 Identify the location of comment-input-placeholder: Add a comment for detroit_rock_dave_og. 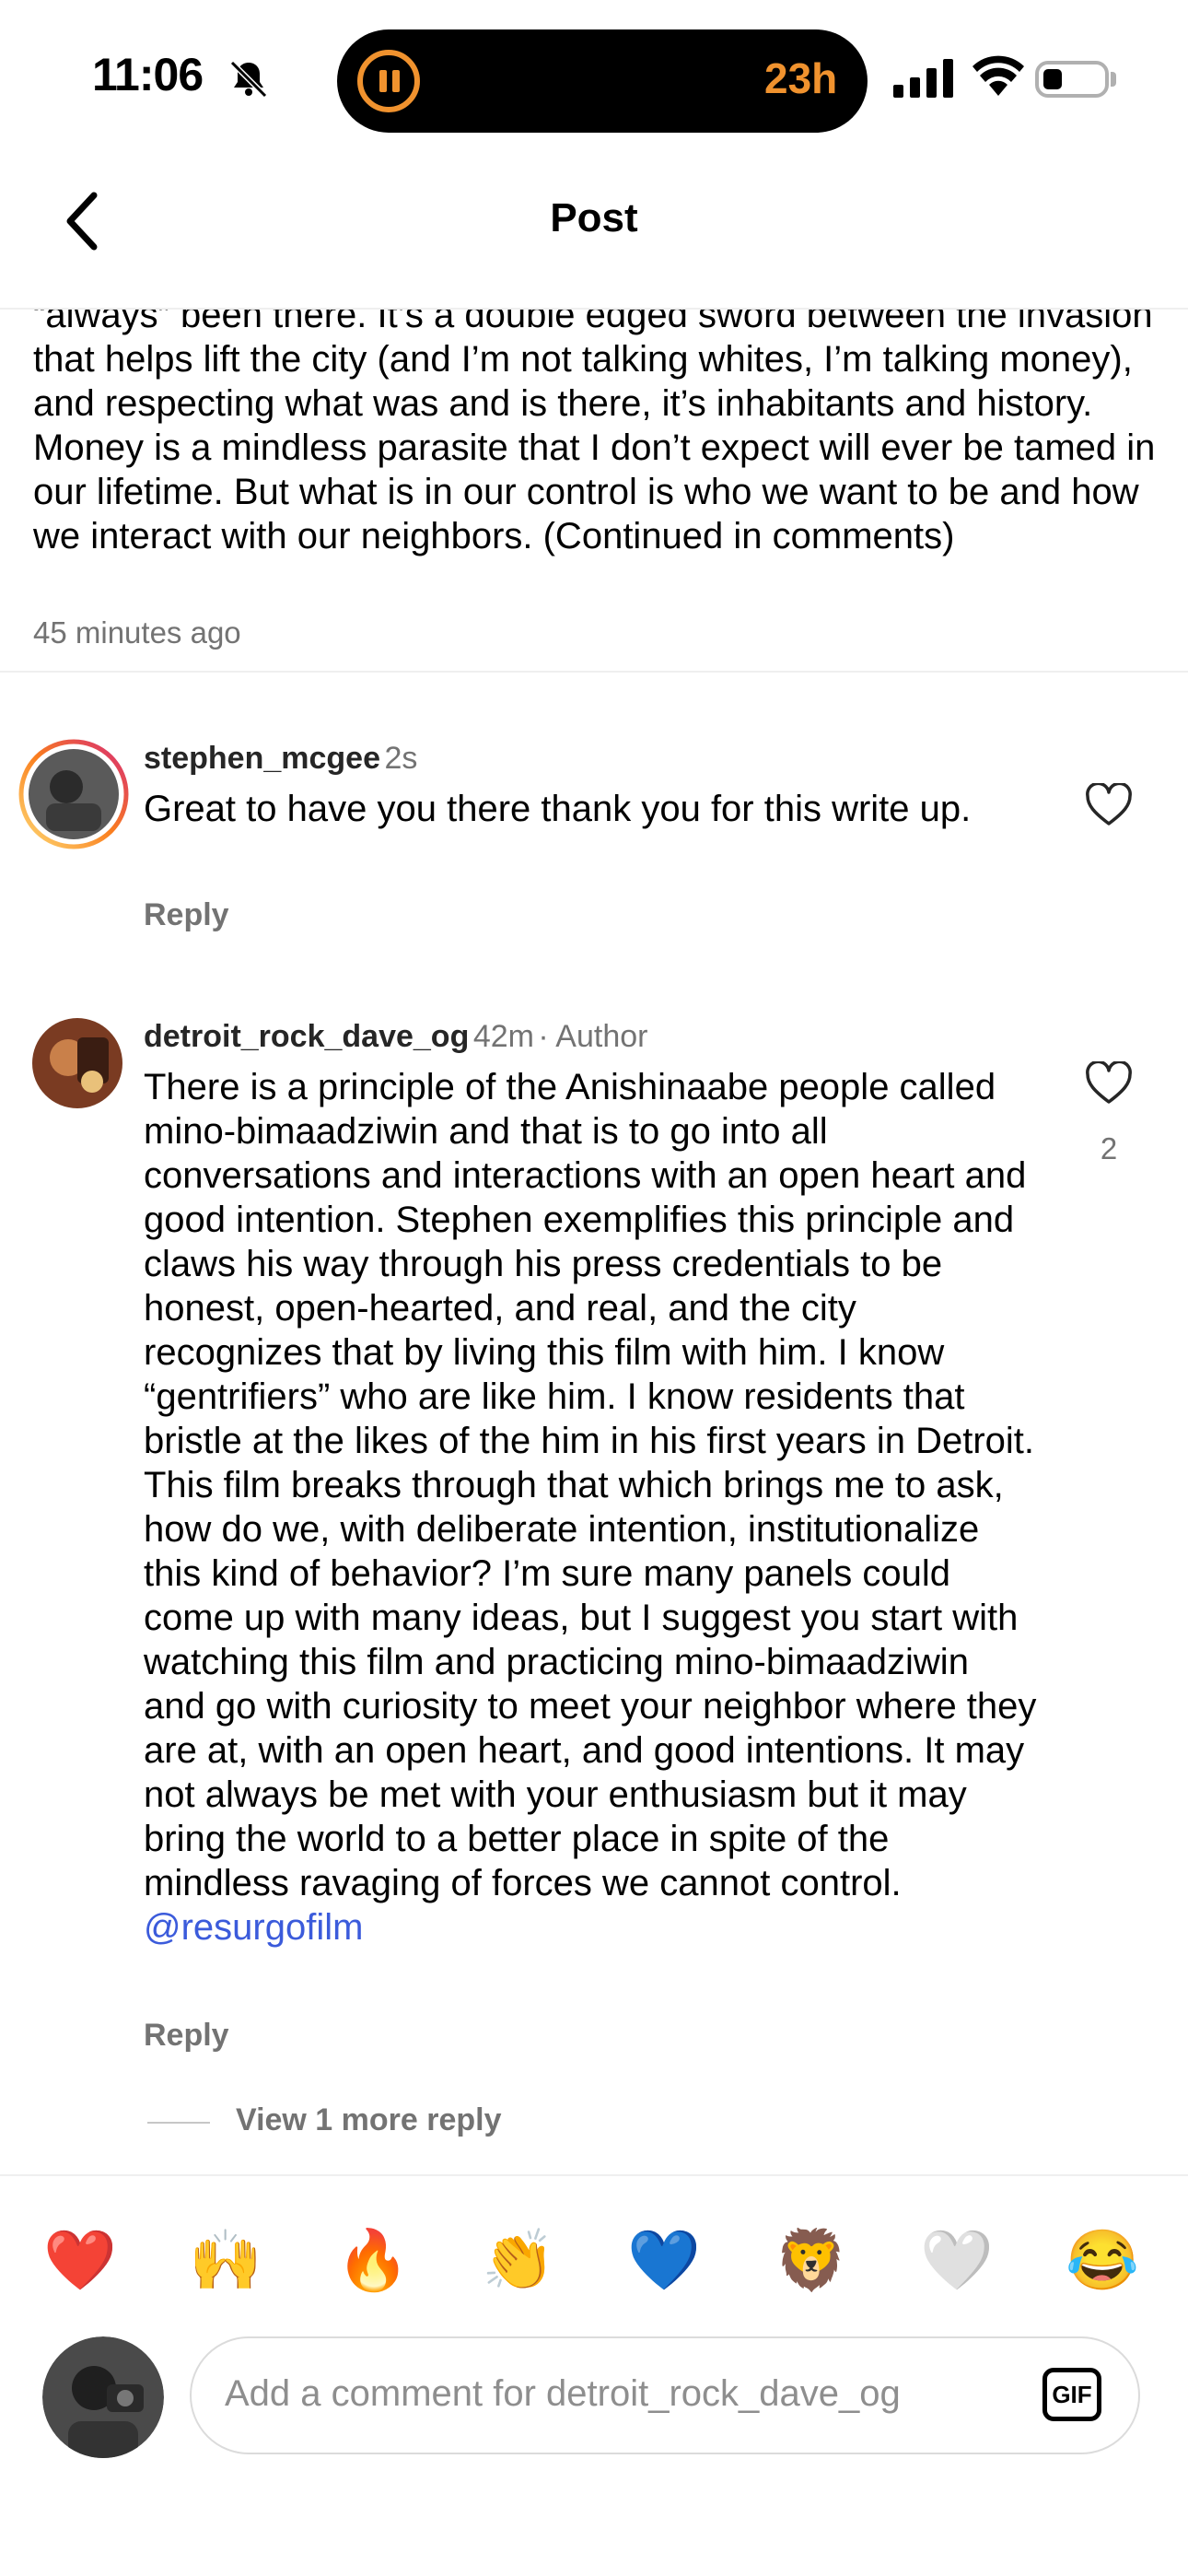
(563, 2394).